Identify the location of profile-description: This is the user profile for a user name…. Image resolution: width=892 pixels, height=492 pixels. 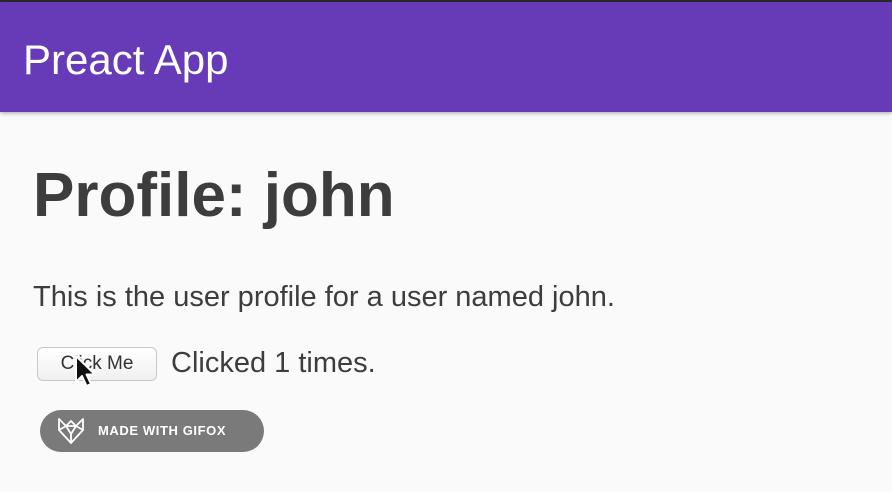
(324, 297).